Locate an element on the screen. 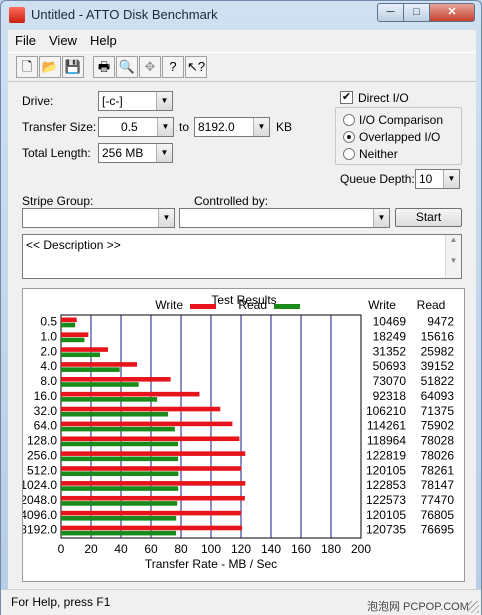  write-value: 92318 is located at coordinates (390, 396).